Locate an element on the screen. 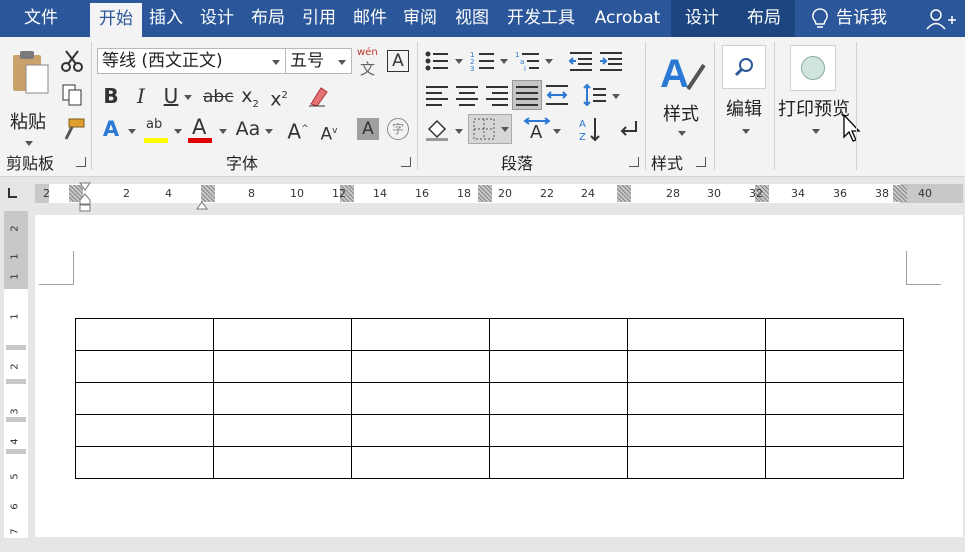  italic-button: I is located at coordinates (141, 96).